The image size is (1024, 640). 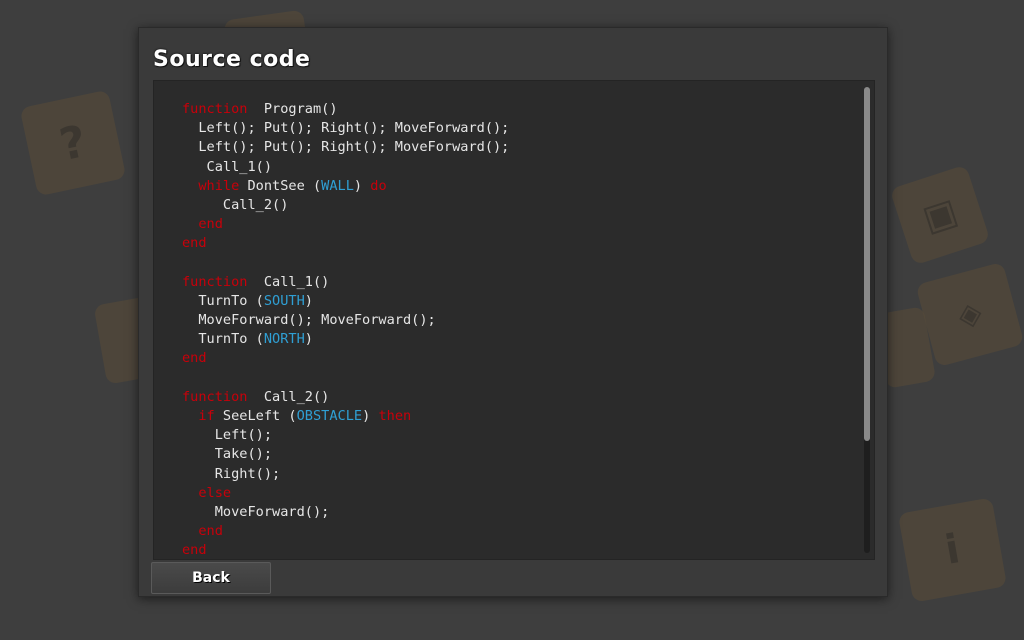 What do you see at coordinates (345, 282) in the screenshot?
I see `code-line: function Call_1()` at bounding box center [345, 282].